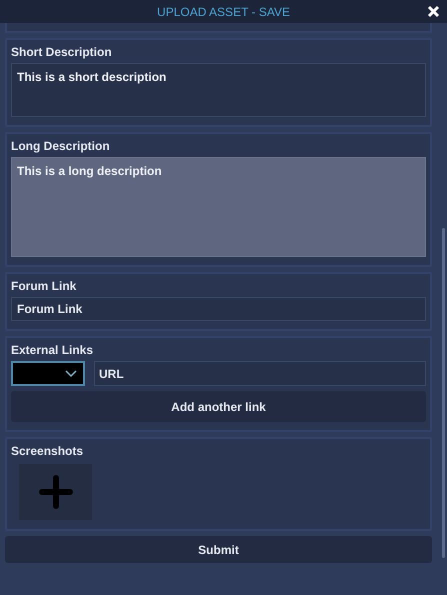 Image resolution: width=447 pixels, height=595 pixels. What do you see at coordinates (55, 492) in the screenshot?
I see `plus-icon` at bounding box center [55, 492].